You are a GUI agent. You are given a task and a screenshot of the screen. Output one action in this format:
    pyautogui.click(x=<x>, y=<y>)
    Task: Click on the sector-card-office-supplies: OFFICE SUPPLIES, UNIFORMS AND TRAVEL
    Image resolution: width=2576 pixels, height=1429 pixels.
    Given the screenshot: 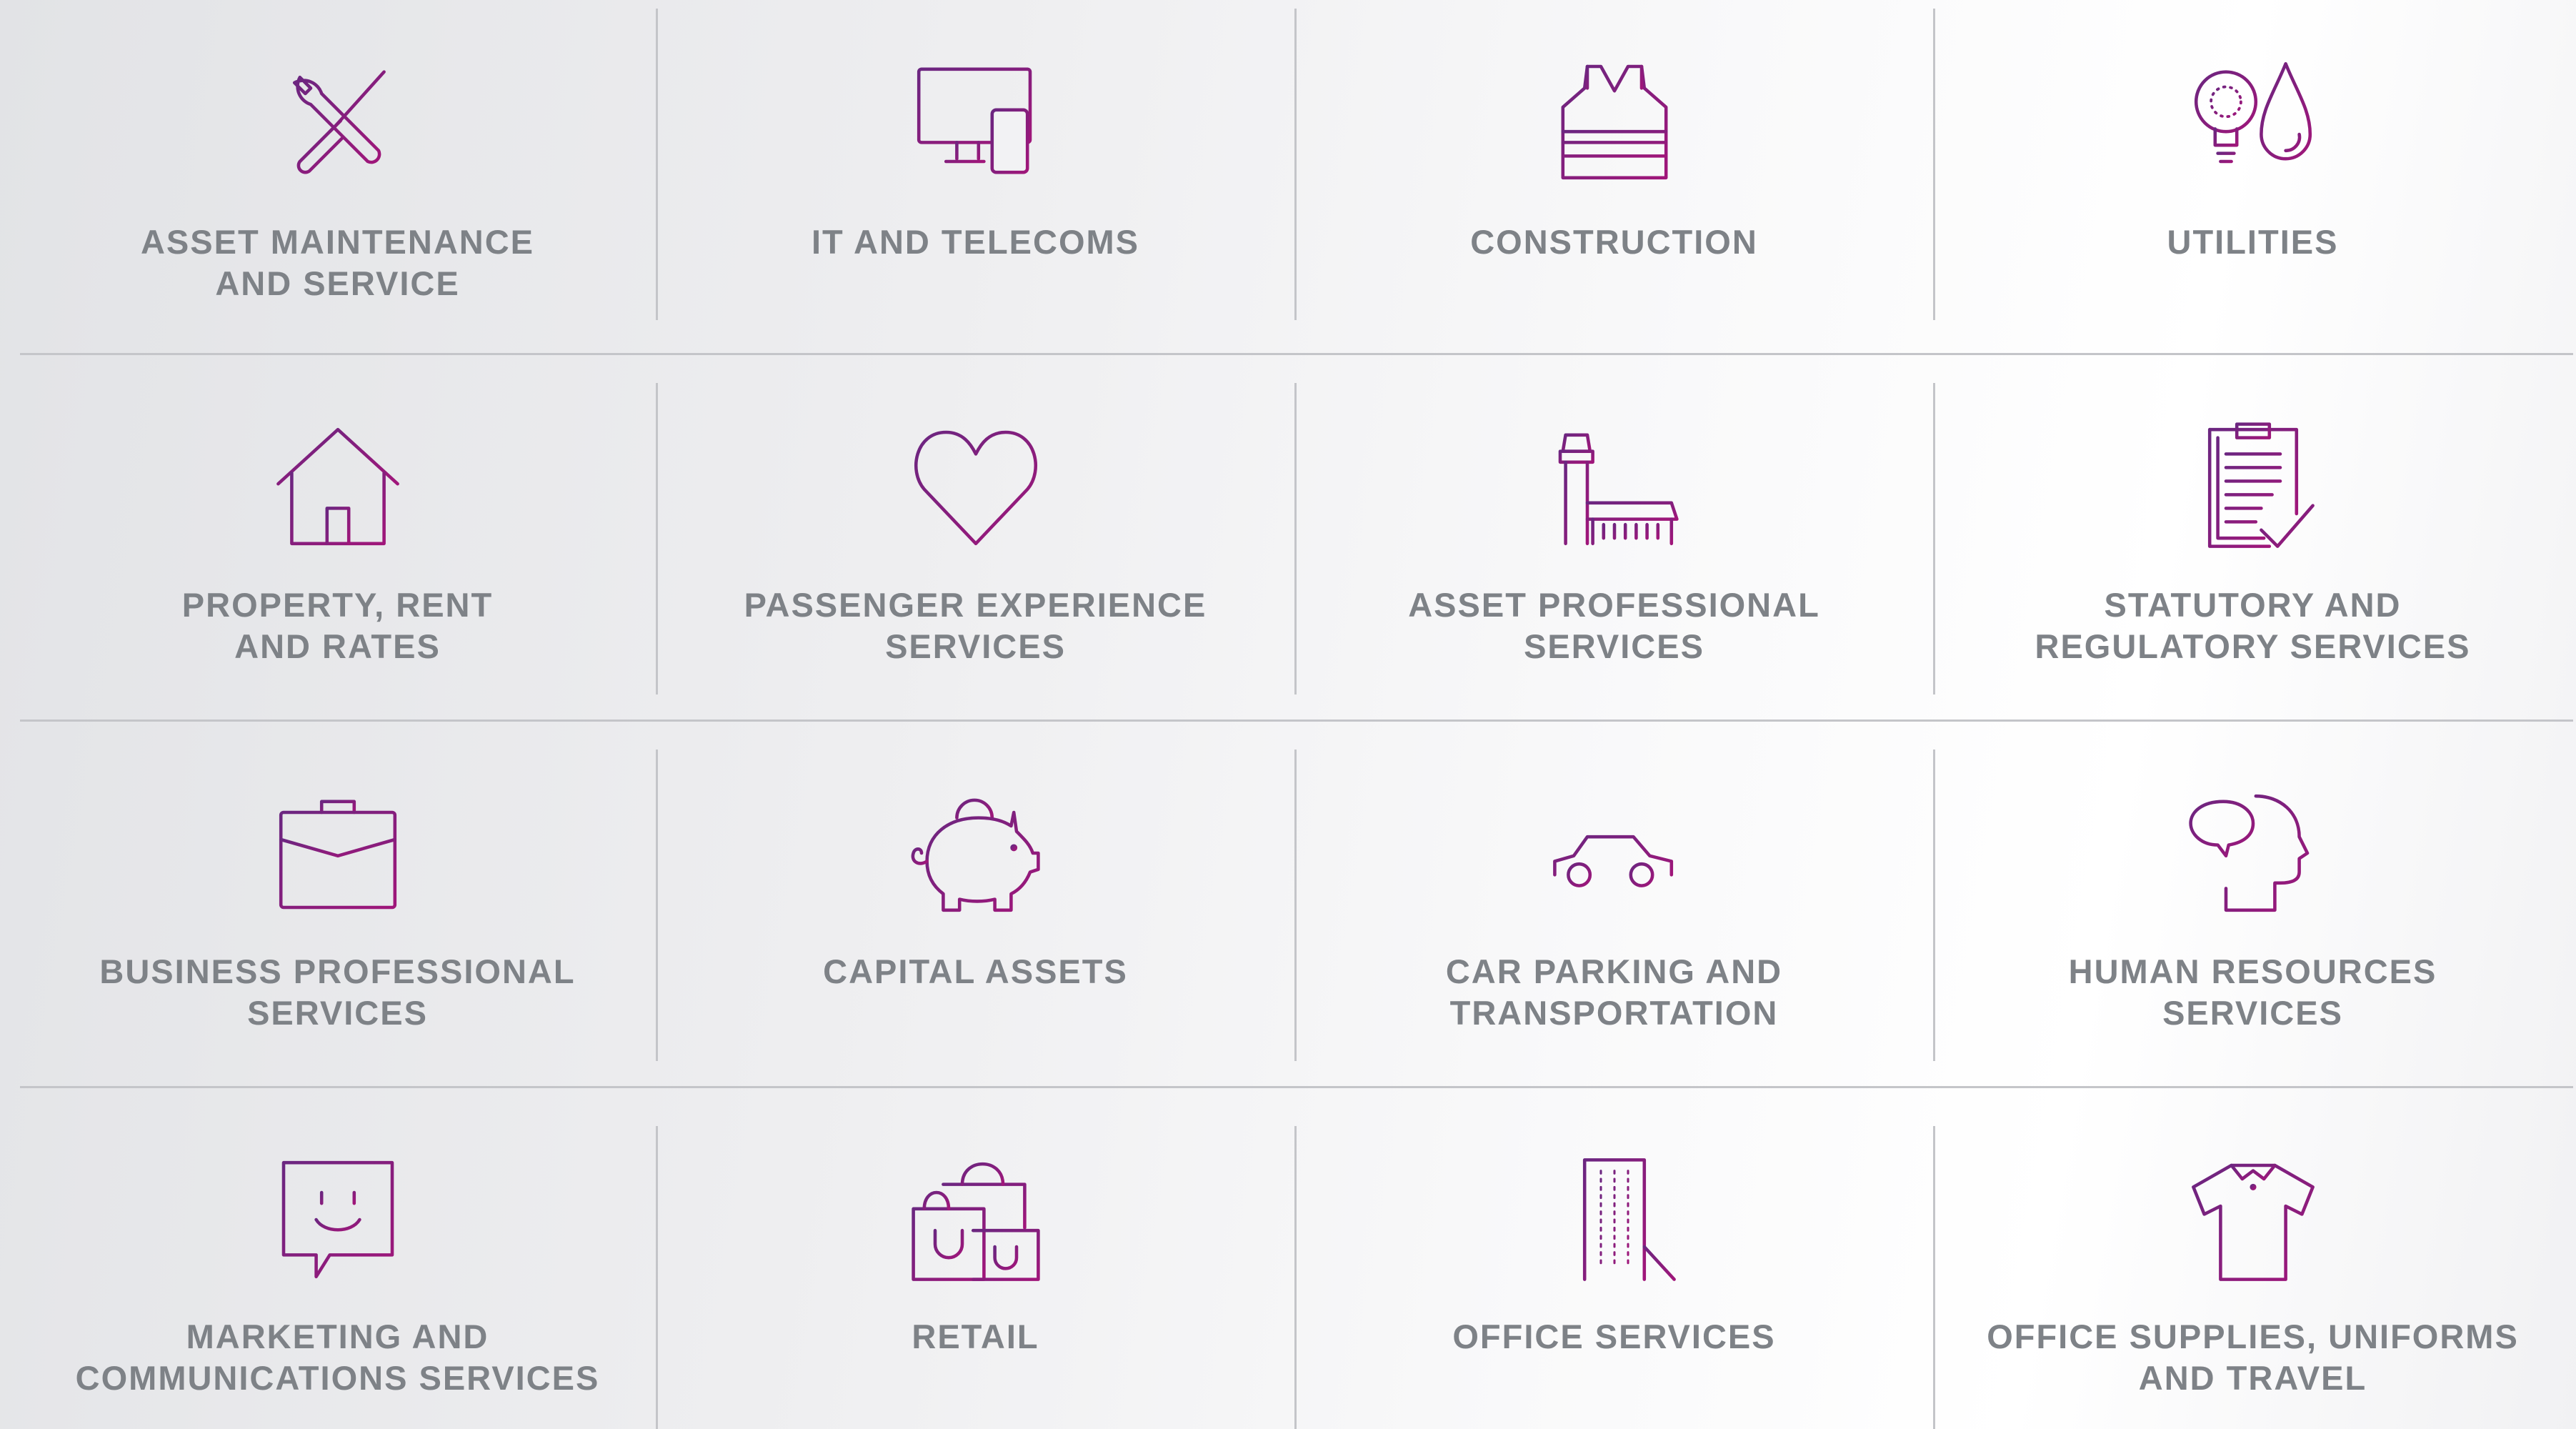 What is the action you would take?
    pyautogui.click(x=2253, y=1264)
    